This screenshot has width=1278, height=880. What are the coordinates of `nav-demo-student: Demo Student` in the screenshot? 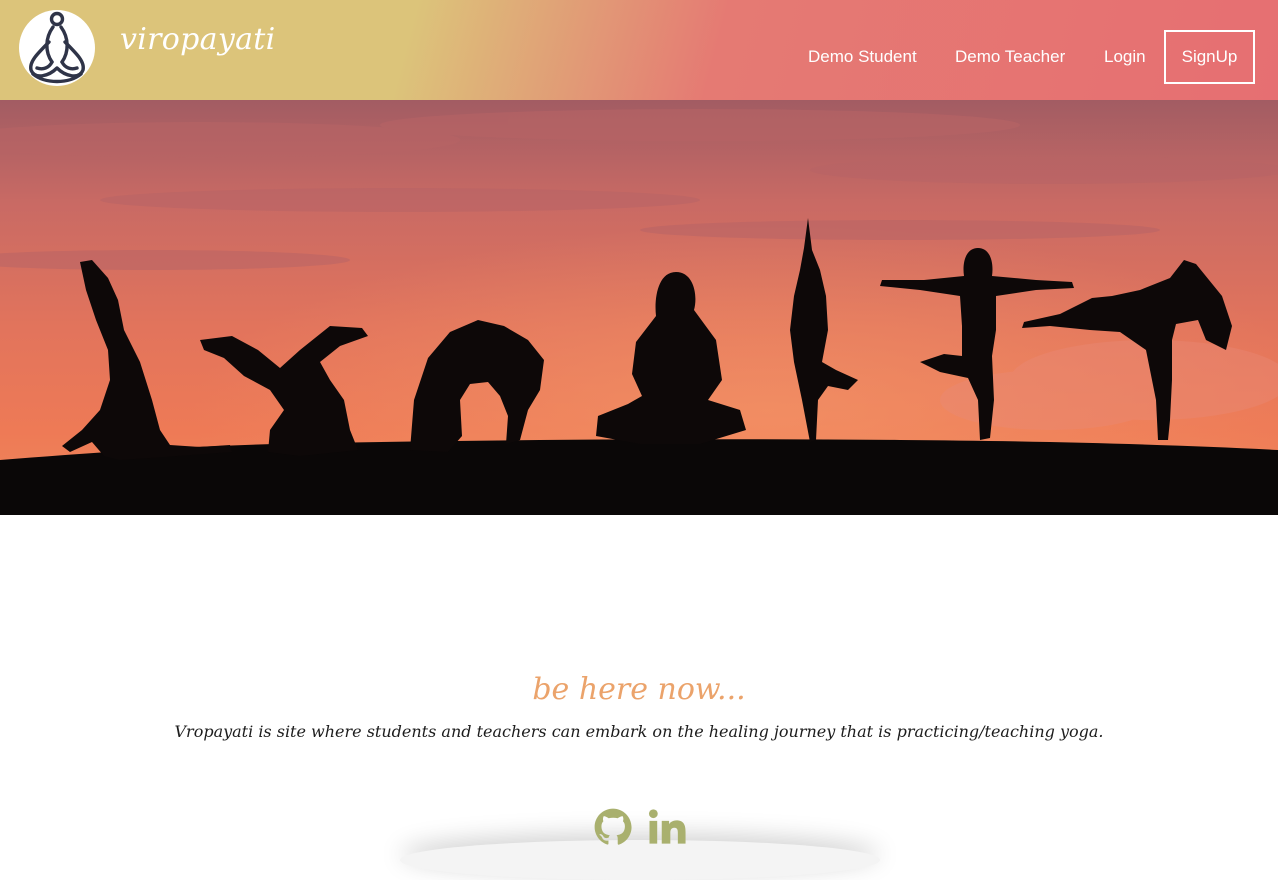 It's located at (862, 57).